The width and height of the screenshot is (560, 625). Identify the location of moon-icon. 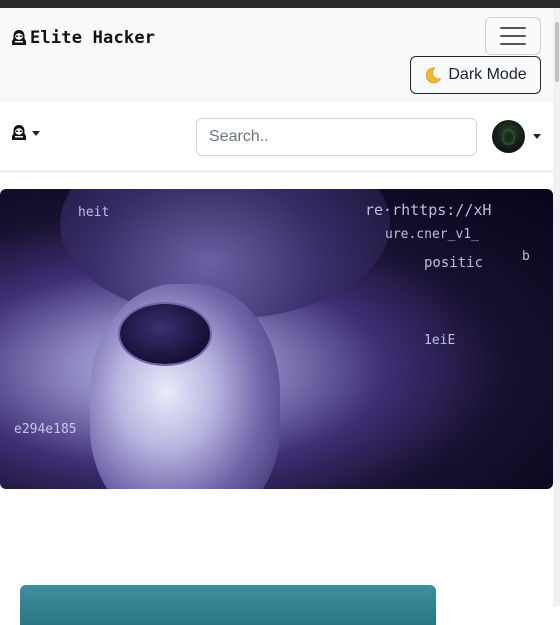
(434, 75).